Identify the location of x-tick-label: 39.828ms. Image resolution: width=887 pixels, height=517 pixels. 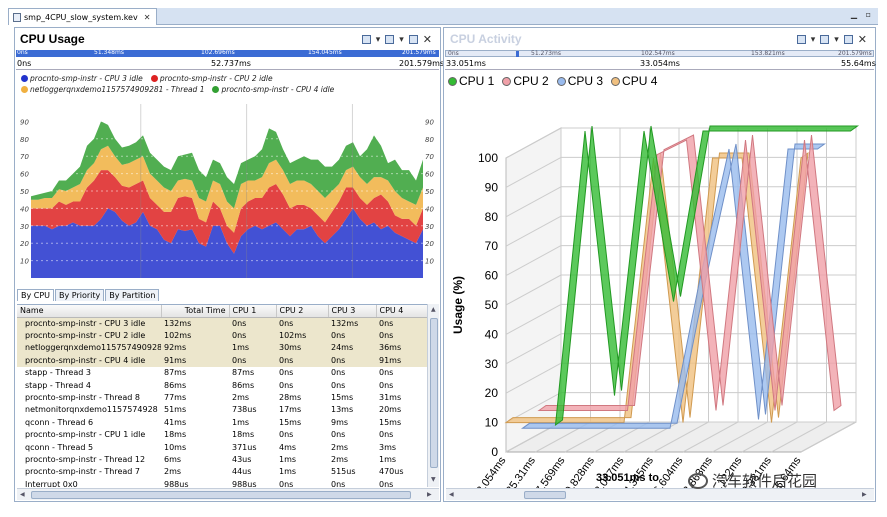
(578, 471).